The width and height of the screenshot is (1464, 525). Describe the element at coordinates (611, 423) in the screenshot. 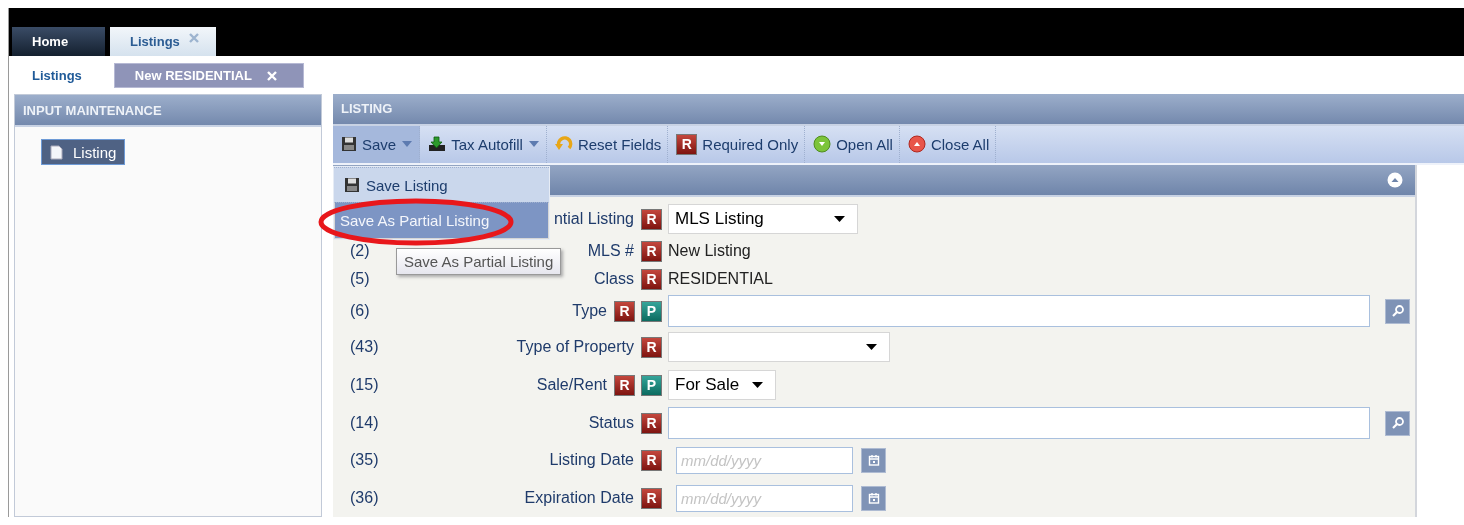

I see `field-label: Status` at that location.